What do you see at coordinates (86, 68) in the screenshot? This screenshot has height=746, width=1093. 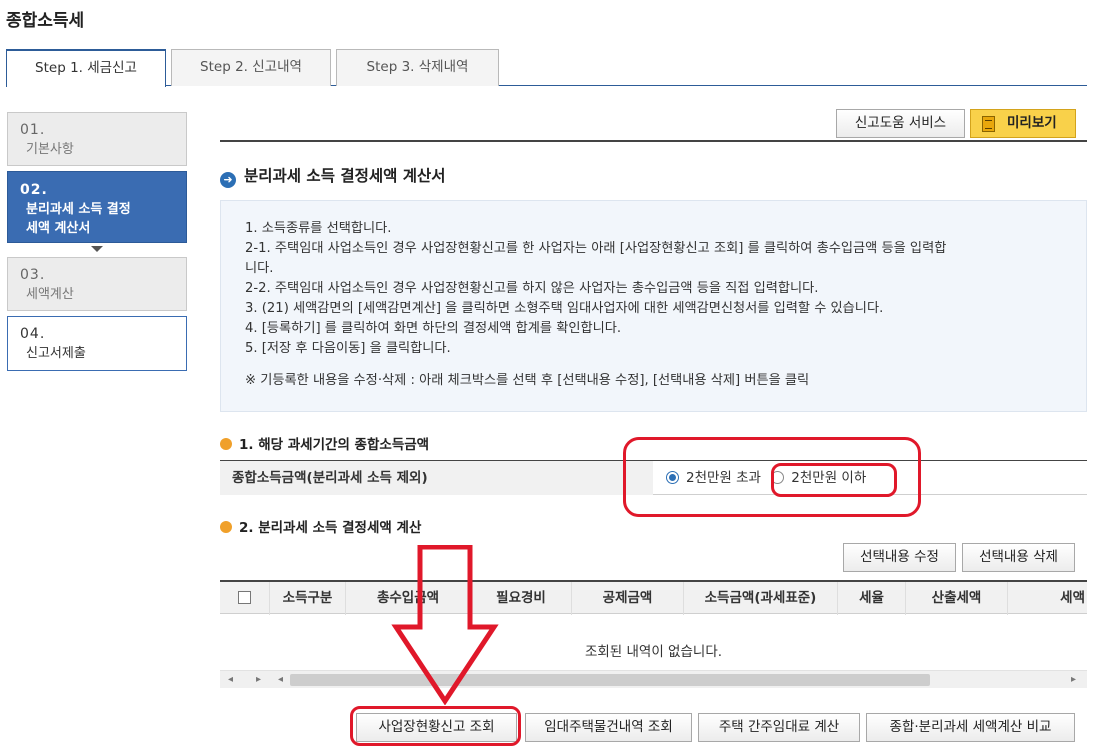 I see `tab-step1-tax-filing: Step 1. 세금신고` at bounding box center [86, 68].